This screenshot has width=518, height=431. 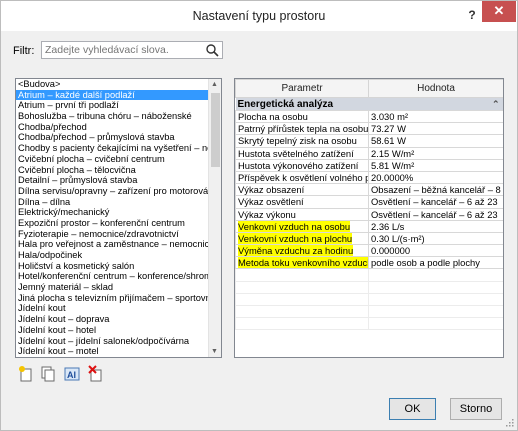 I want to click on list-item: Jídelní kout – doprava, so click(x=118, y=319).